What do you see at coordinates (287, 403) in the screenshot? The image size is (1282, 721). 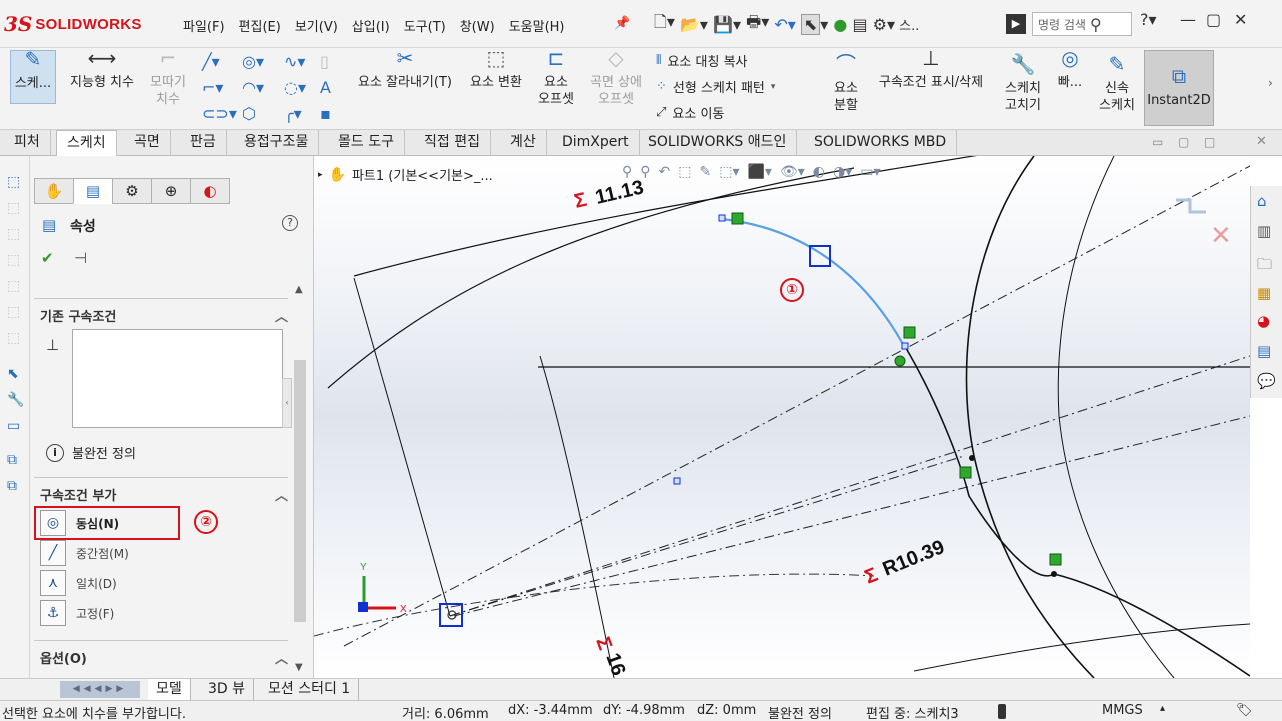 I see `panel-collapse-handle: ‹` at bounding box center [287, 403].